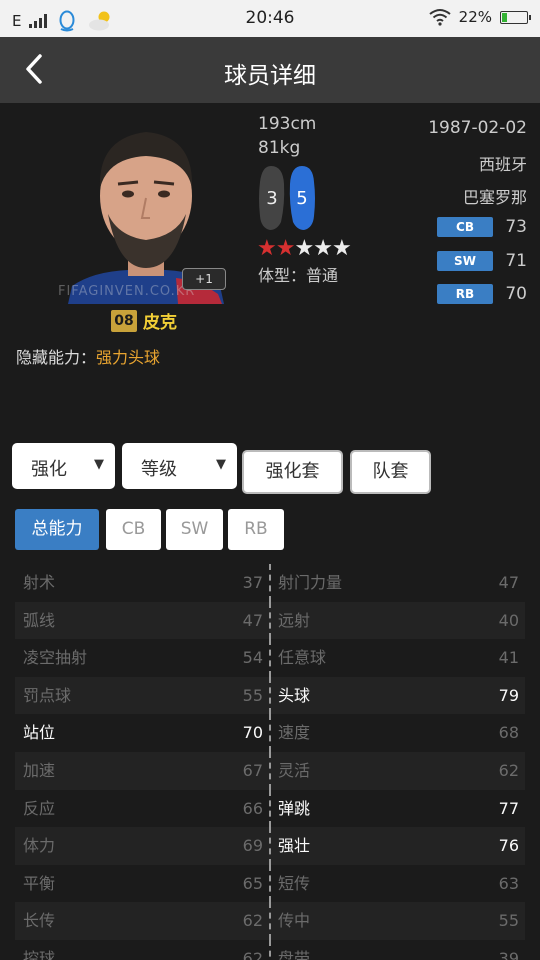 Image resolution: width=540 pixels, height=960 pixels. I want to click on stat-right-name: 头球, so click(294, 695).